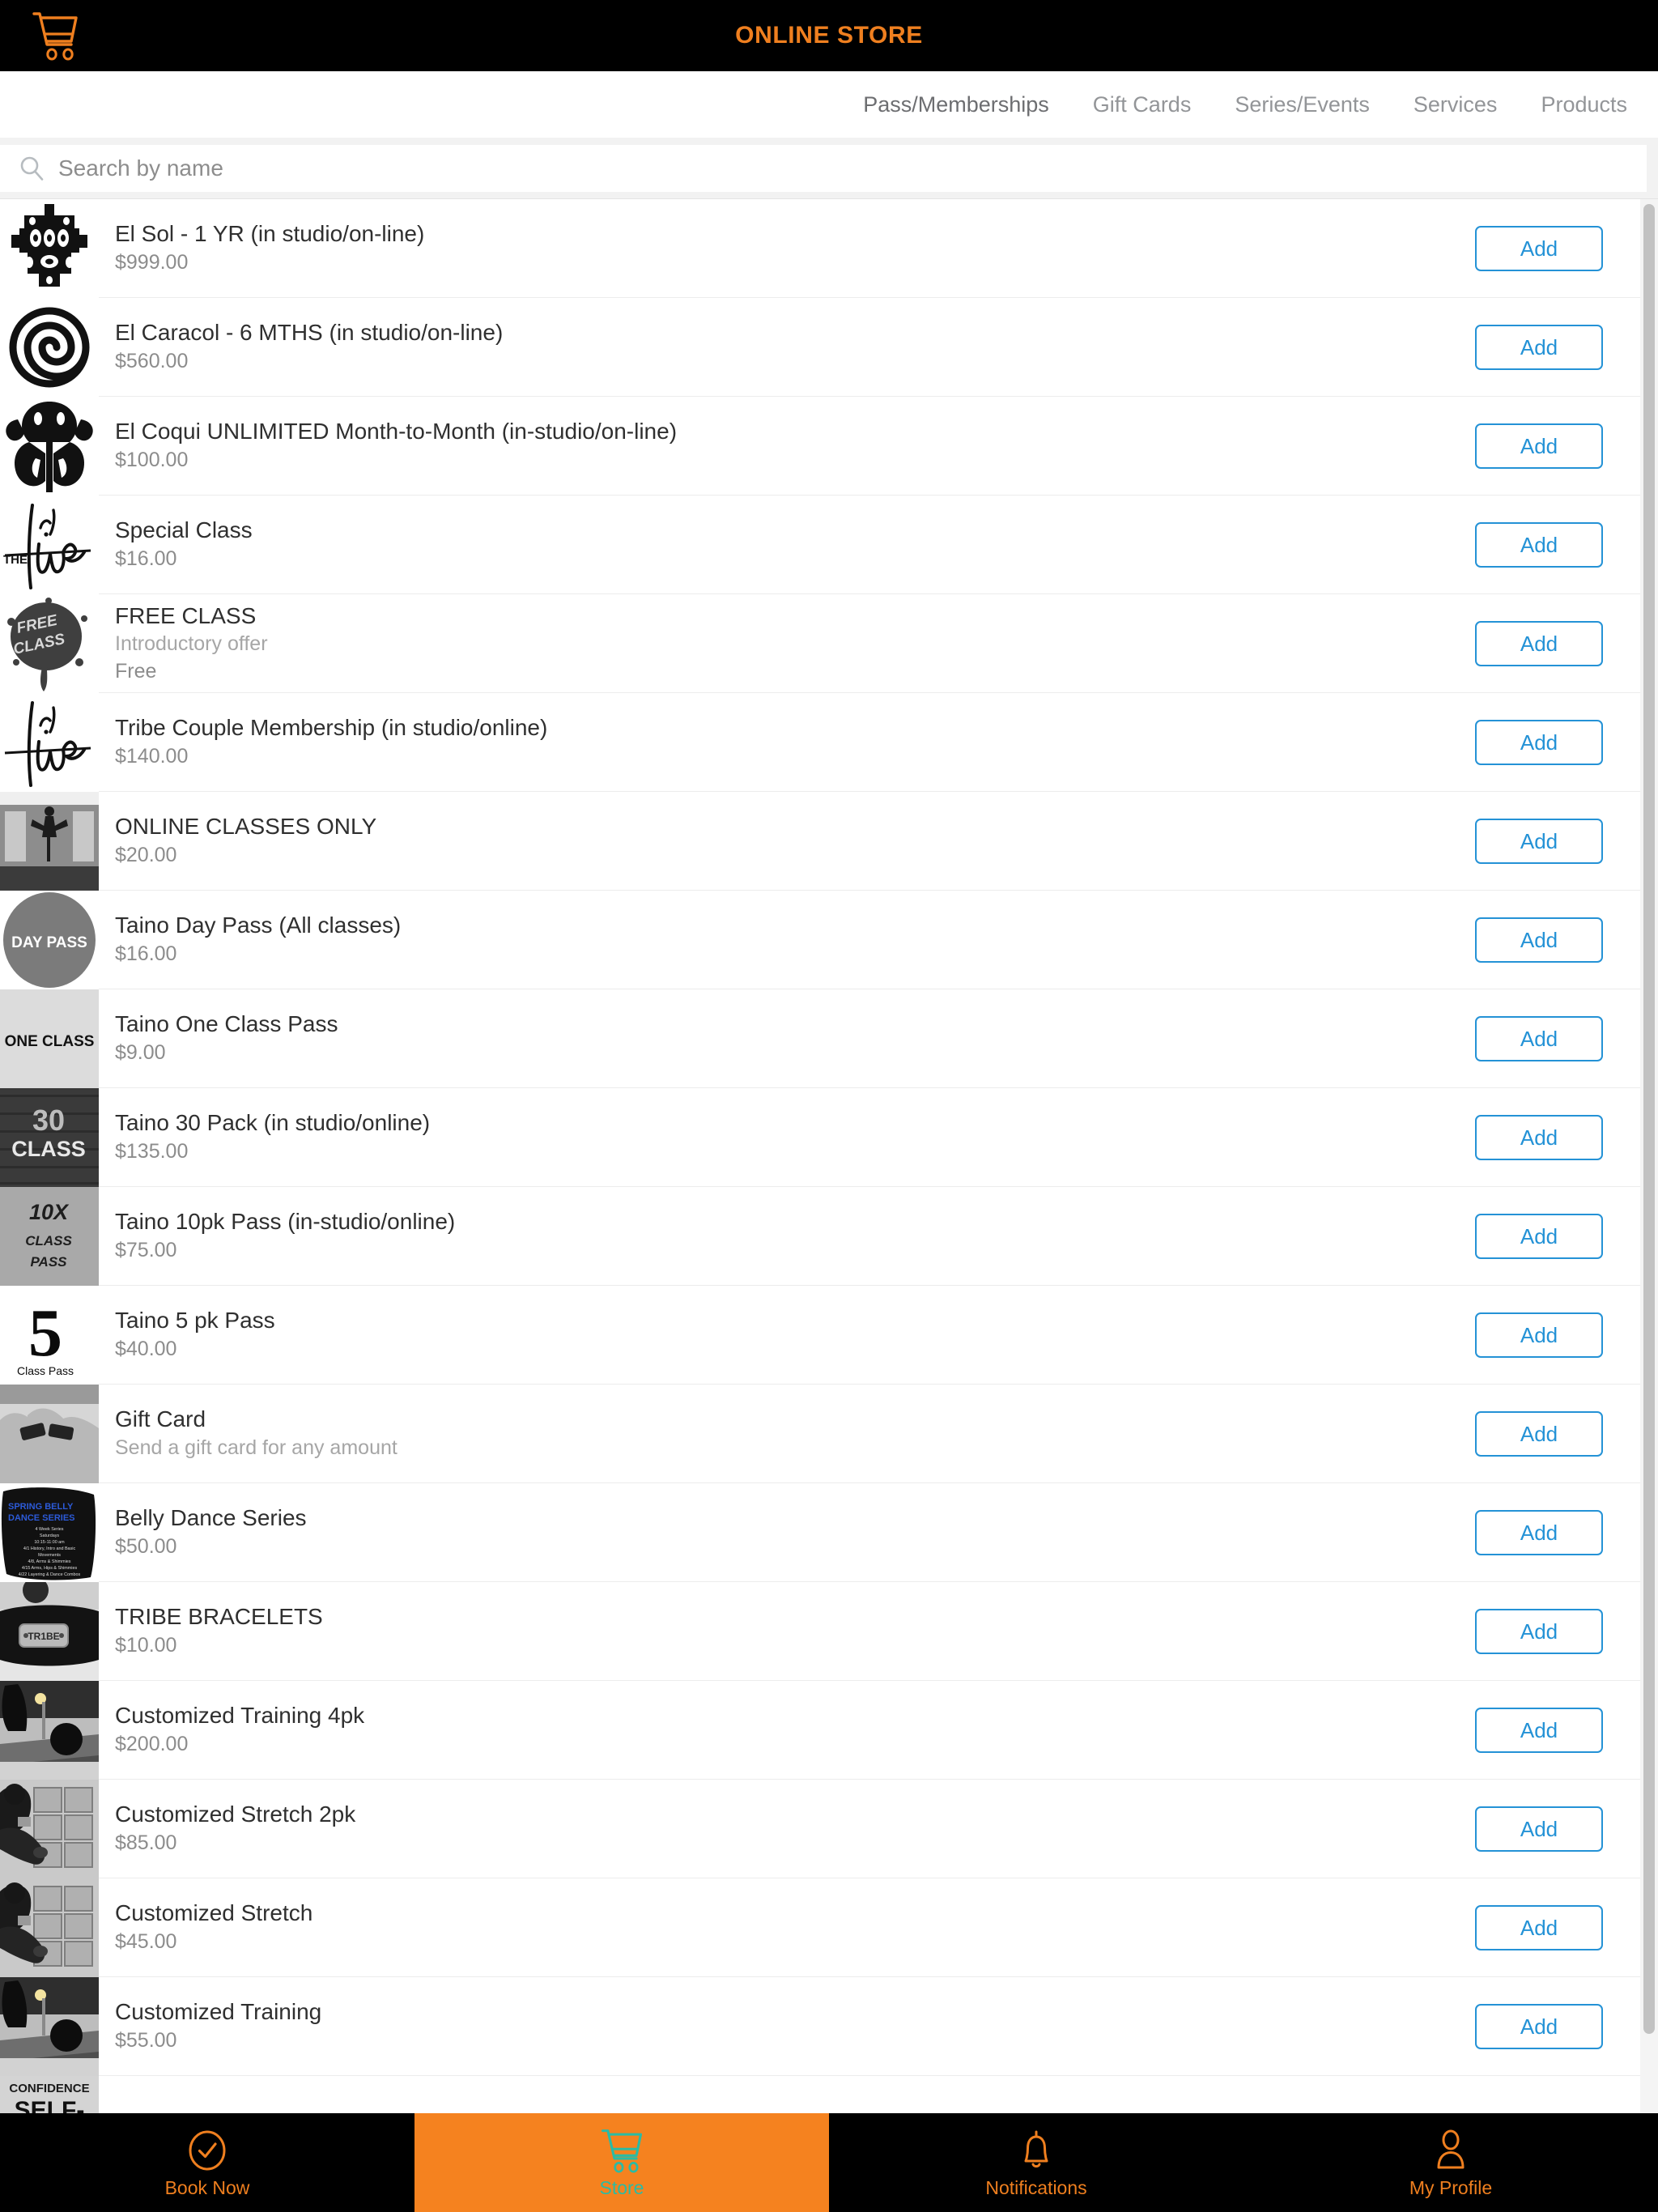 This screenshot has width=1658, height=2212. What do you see at coordinates (820, 2027) in the screenshot?
I see `product-row: Customized Training $55.00 Add` at bounding box center [820, 2027].